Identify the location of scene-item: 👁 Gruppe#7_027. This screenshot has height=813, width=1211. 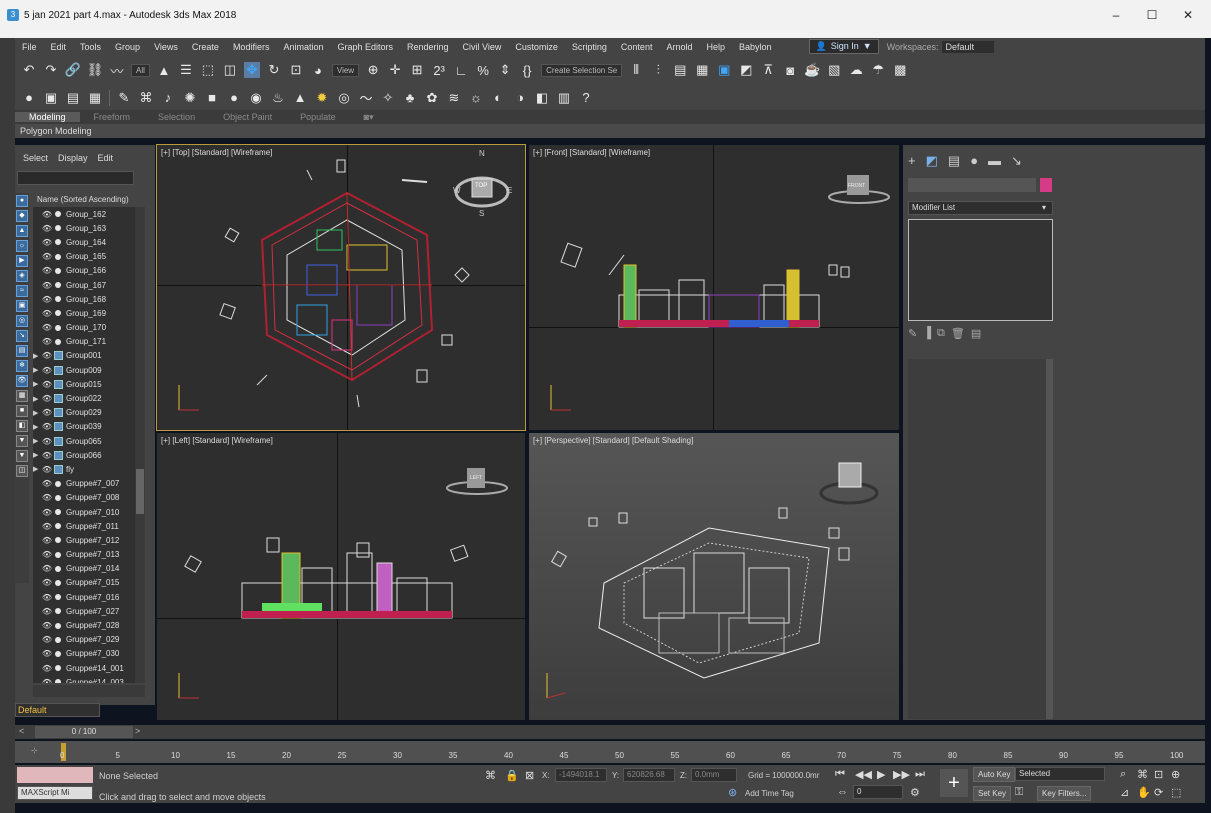
(89, 611).